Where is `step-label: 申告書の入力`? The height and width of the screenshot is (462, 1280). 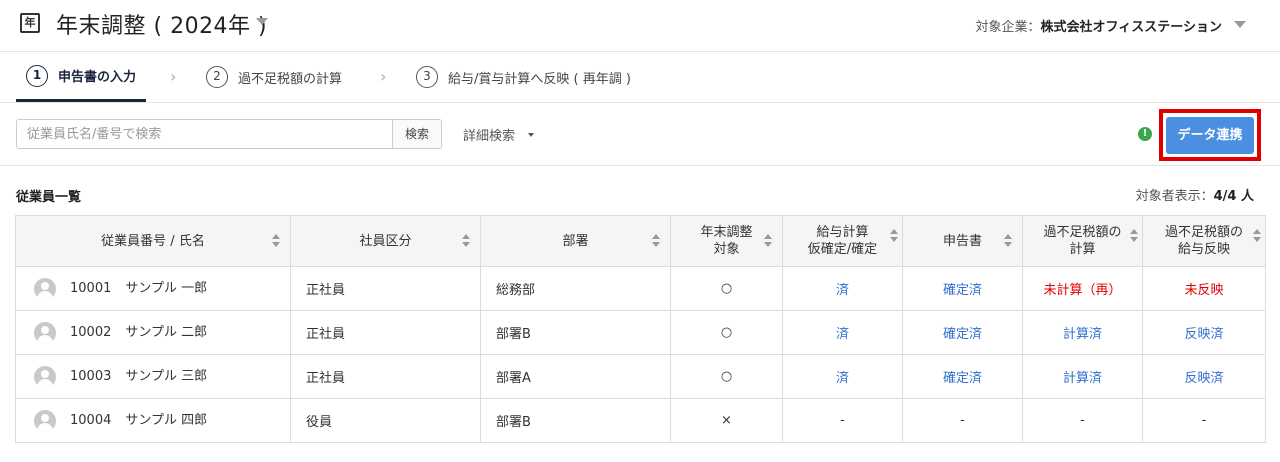 step-label: 申告書の入力 is located at coordinates (97, 77).